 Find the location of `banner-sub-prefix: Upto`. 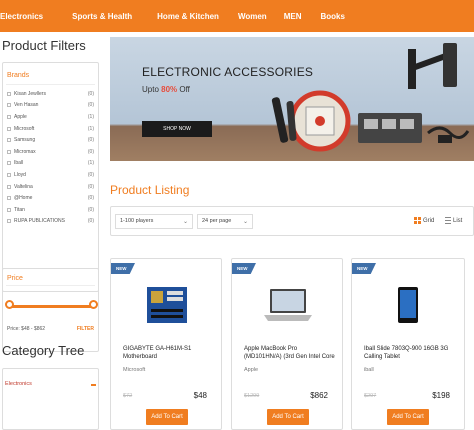

banner-sub-prefix: Upto is located at coordinates (152, 89).